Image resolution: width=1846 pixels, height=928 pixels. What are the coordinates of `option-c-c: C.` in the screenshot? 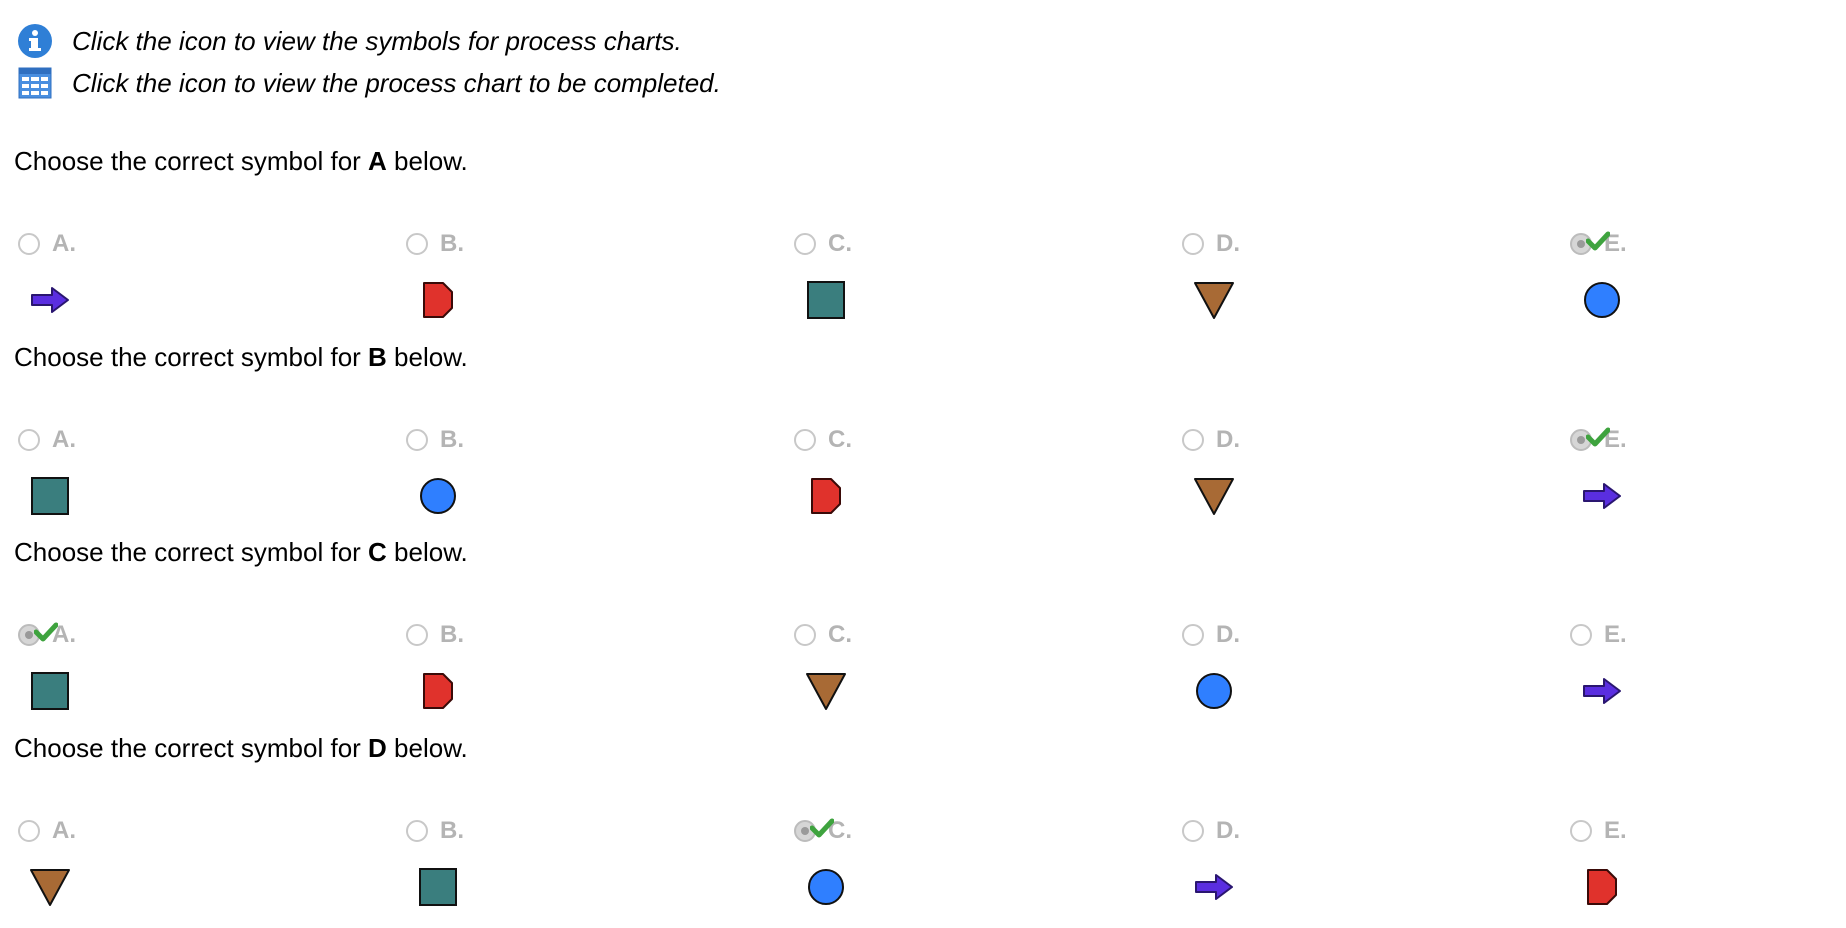 It's located at (940, 672).